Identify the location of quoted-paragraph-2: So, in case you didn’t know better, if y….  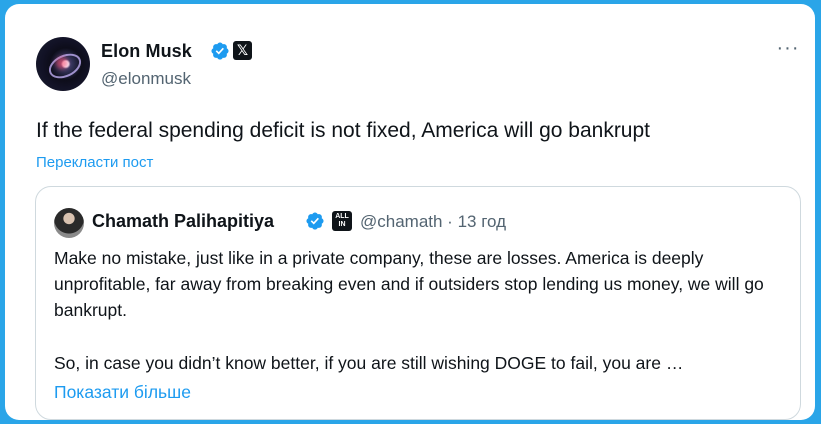
(369, 363).